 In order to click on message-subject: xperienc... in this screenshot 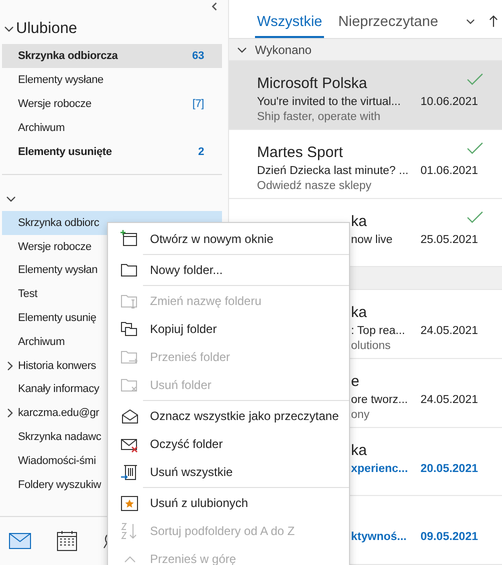, I will do `click(380, 468)`.